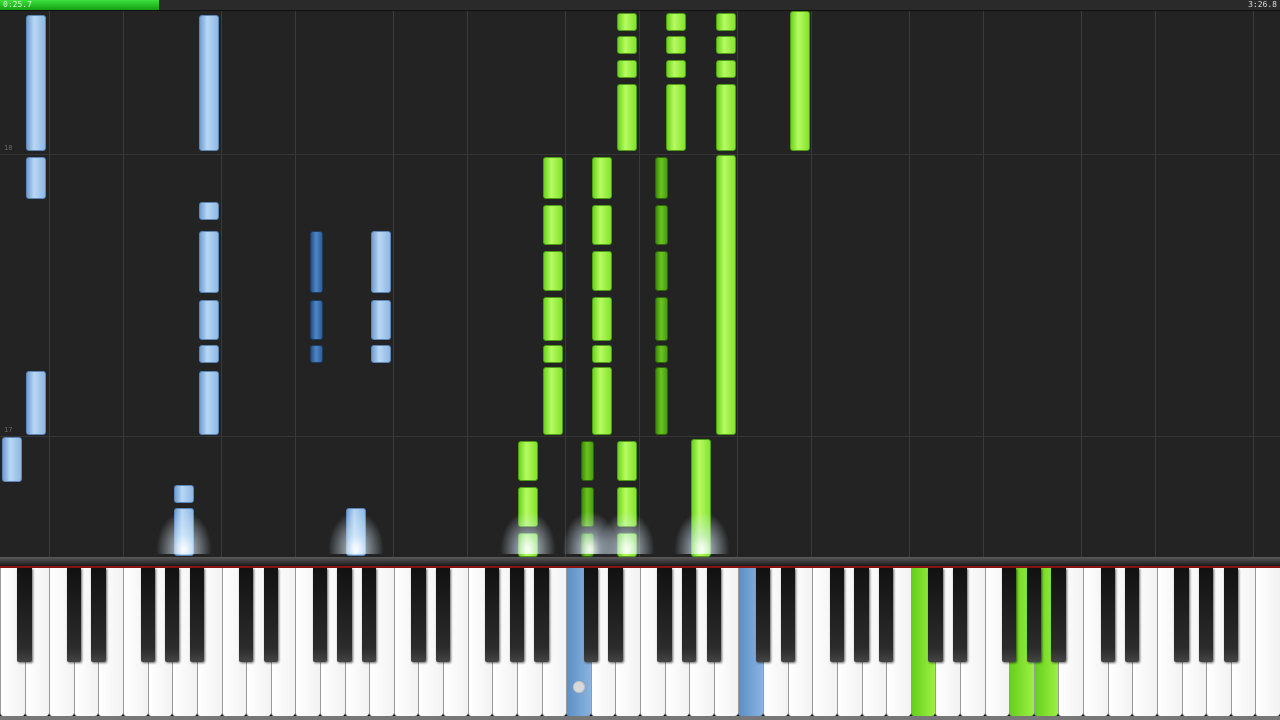 The width and height of the screenshot is (1280, 720). Describe the element at coordinates (1262, 4) in the screenshot. I see `total-time: 3:26.8` at that location.